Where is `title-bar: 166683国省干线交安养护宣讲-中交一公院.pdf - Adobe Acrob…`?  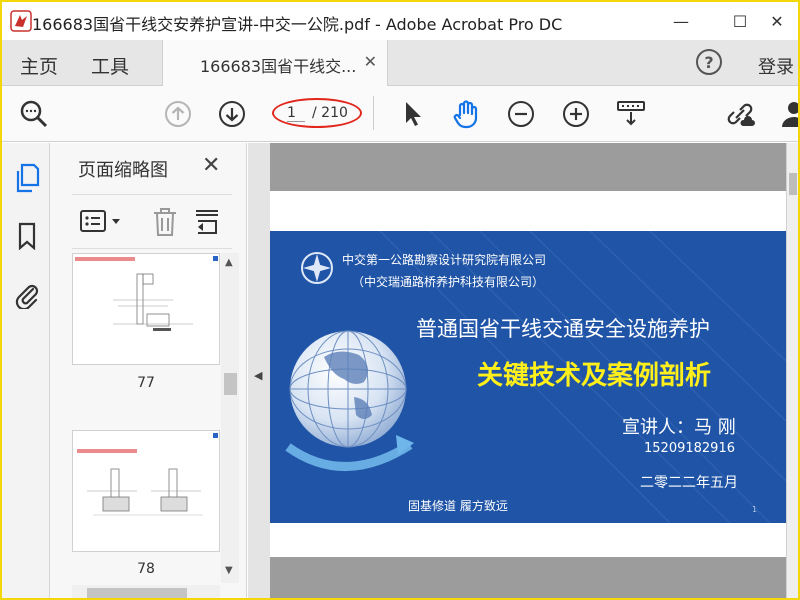 title-bar: 166683国省干线交安养护宣讲-中交一公院.pdf - Adobe Acrob… is located at coordinates (400, 21).